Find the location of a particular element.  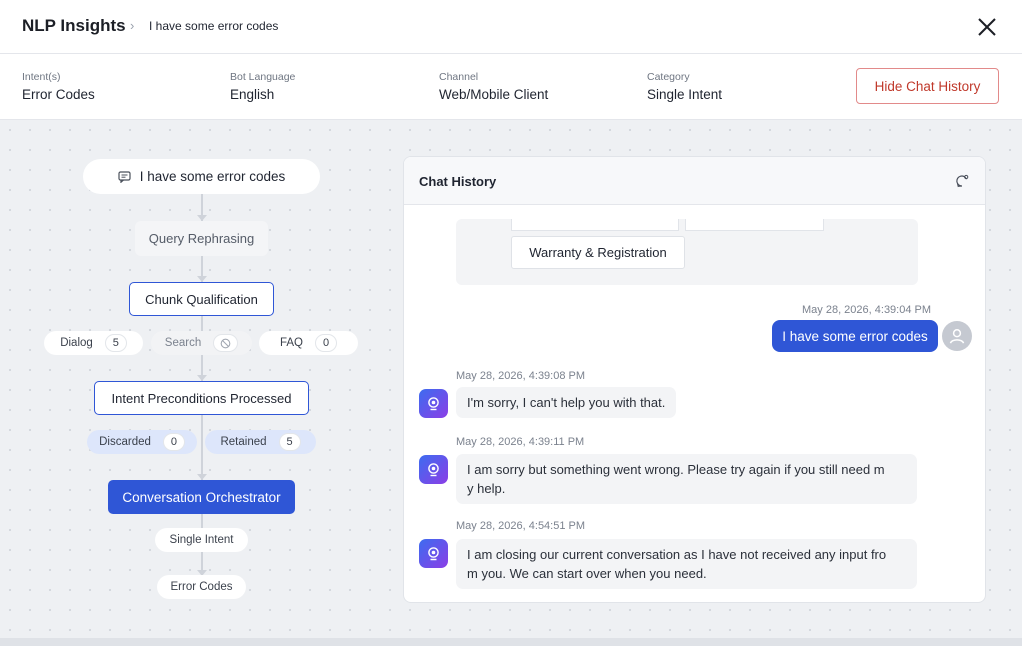

meta-category-label: Category is located at coordinates (668, 77).